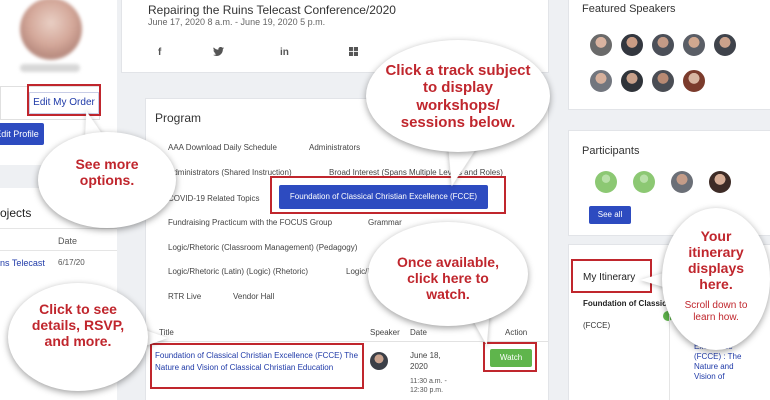 The width and height of the screenshot is (770, 400). Describe the element at coordinates (178, 118) in the screenshot. I see `program-title: Program` at that location.